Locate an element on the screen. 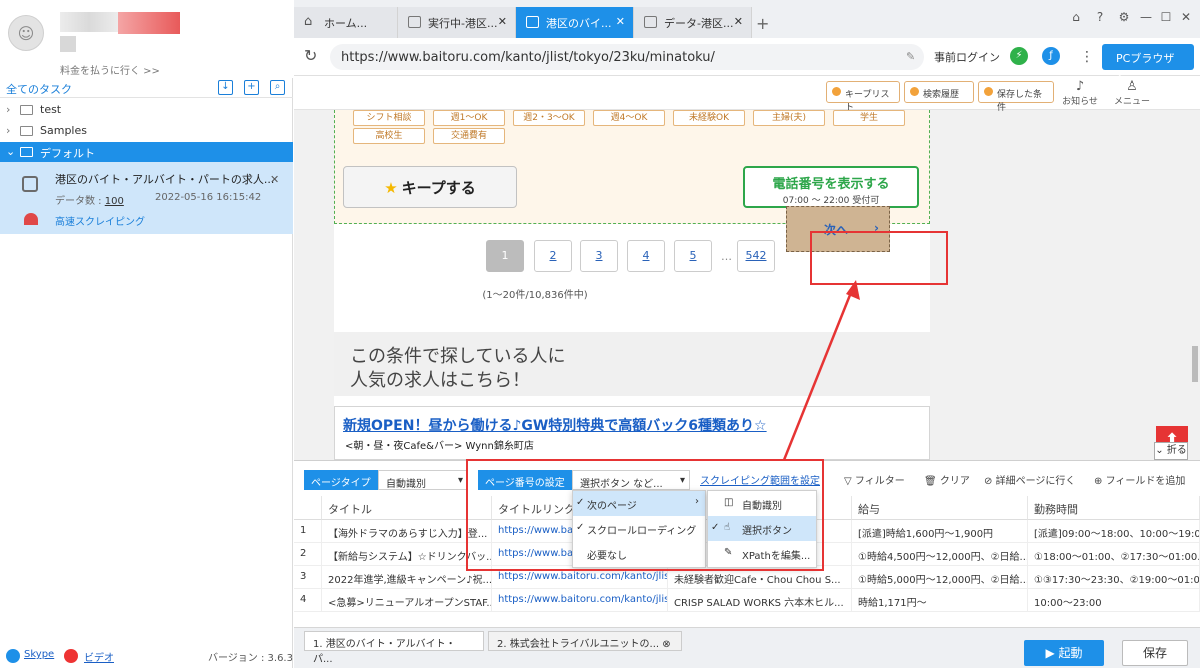 Image resolution: width=1200 pixels, height=668 pixels. clear-button: 🗑 クリア is located at coordinates (947, 479).